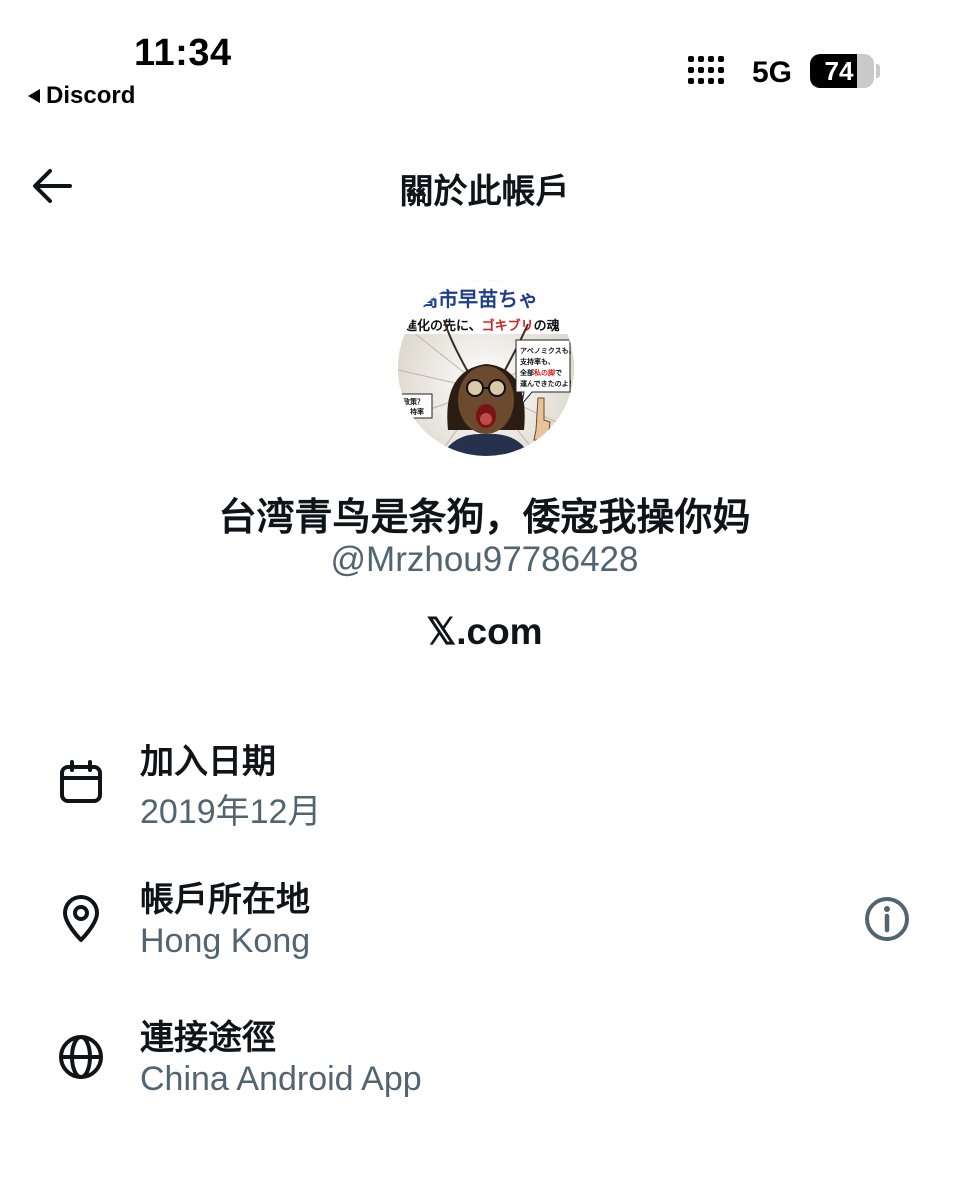  I want to click on battery-percent: 74, so click(839, 70).